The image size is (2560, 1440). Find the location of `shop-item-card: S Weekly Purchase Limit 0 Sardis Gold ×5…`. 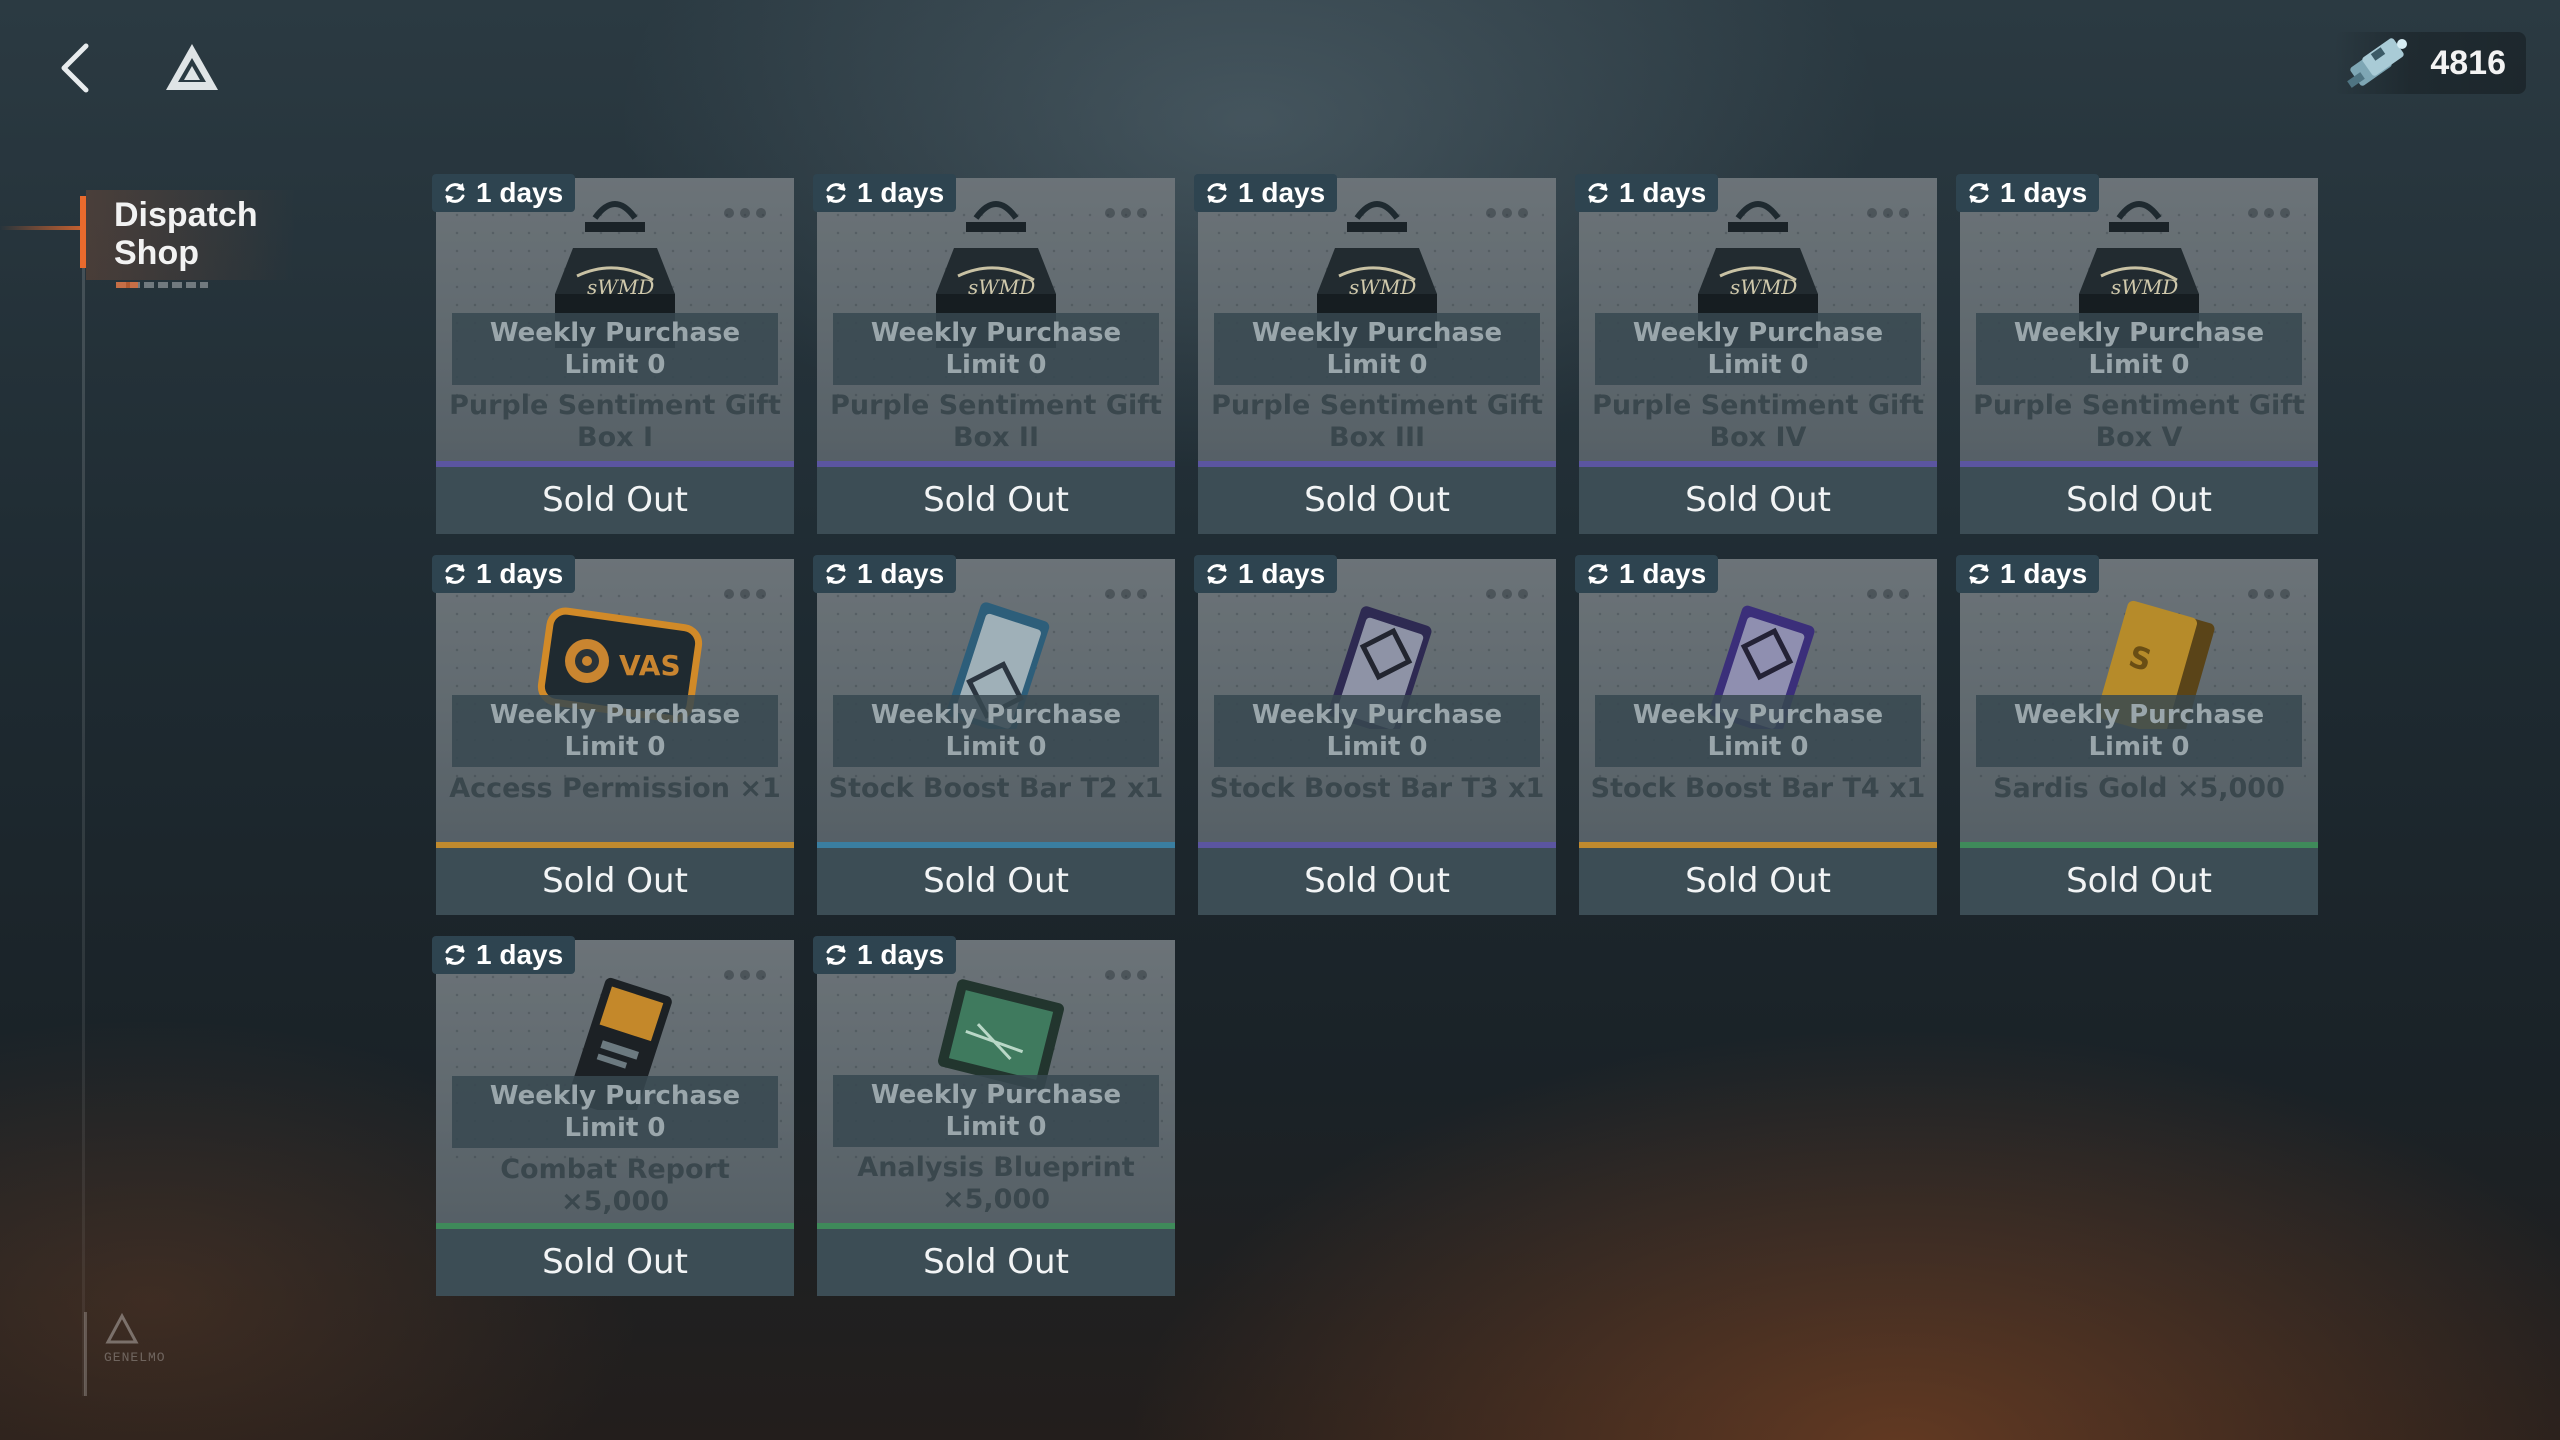

shop-item-card: S Weekly Purchase Limit 0 Sardis Gold ×5… is located at coordinates (2137, 735).